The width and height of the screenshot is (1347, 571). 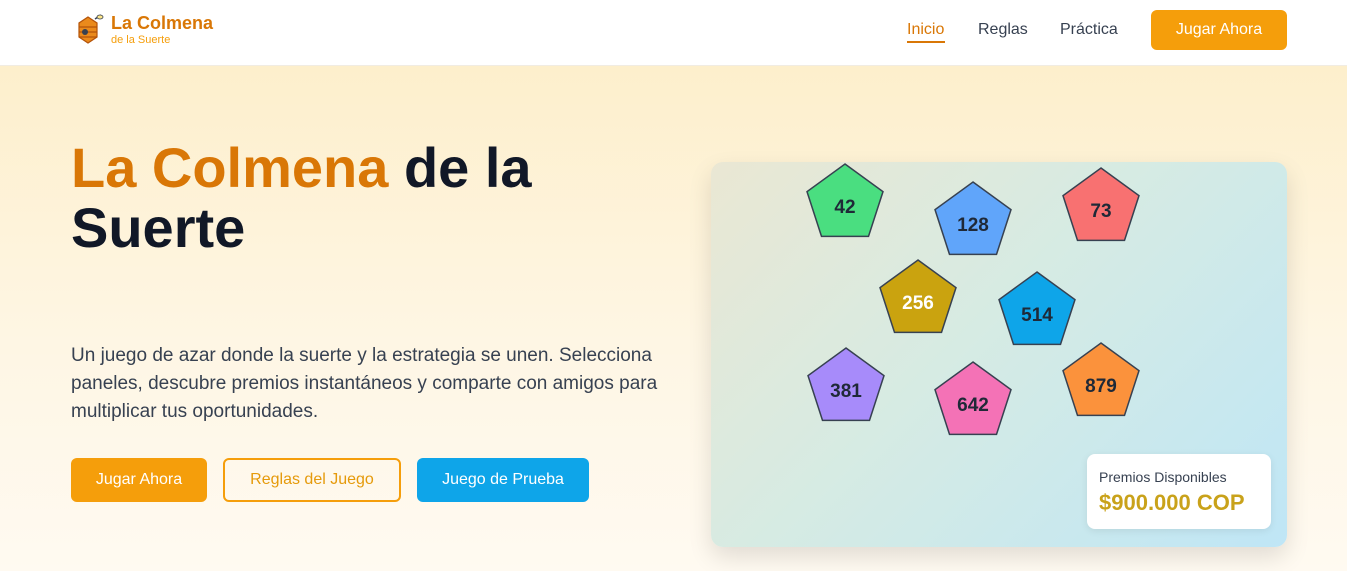 What do you see at coordinates (1003, 30) in the screenshot?
I see `nav-link-reglas: Reglas` at bounding box center [1003, 30].